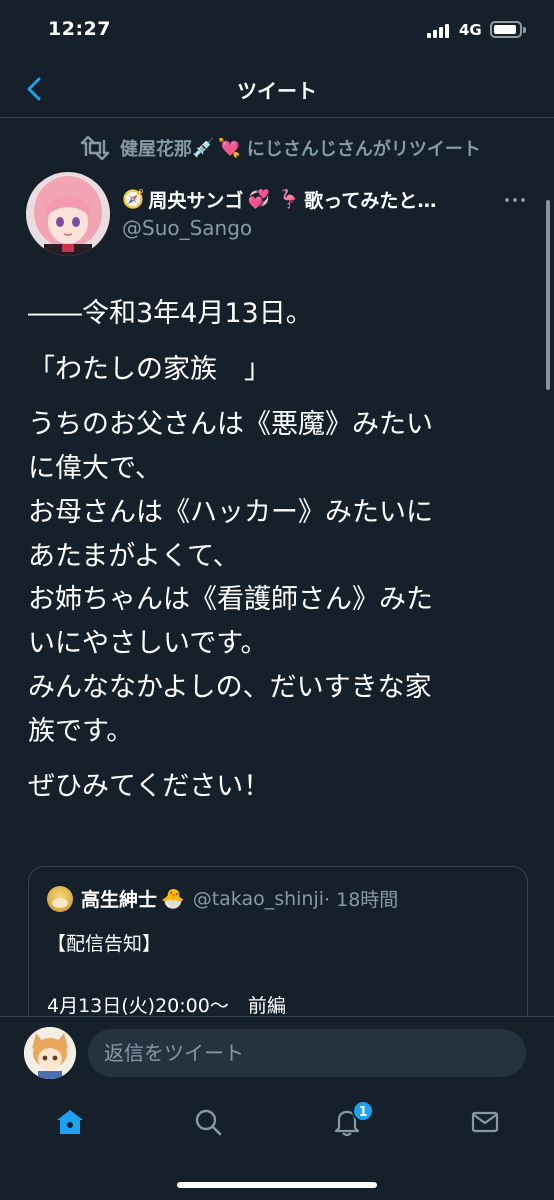 The image size is (554, 1200). I want to click on more-icon, so click(507, 200).